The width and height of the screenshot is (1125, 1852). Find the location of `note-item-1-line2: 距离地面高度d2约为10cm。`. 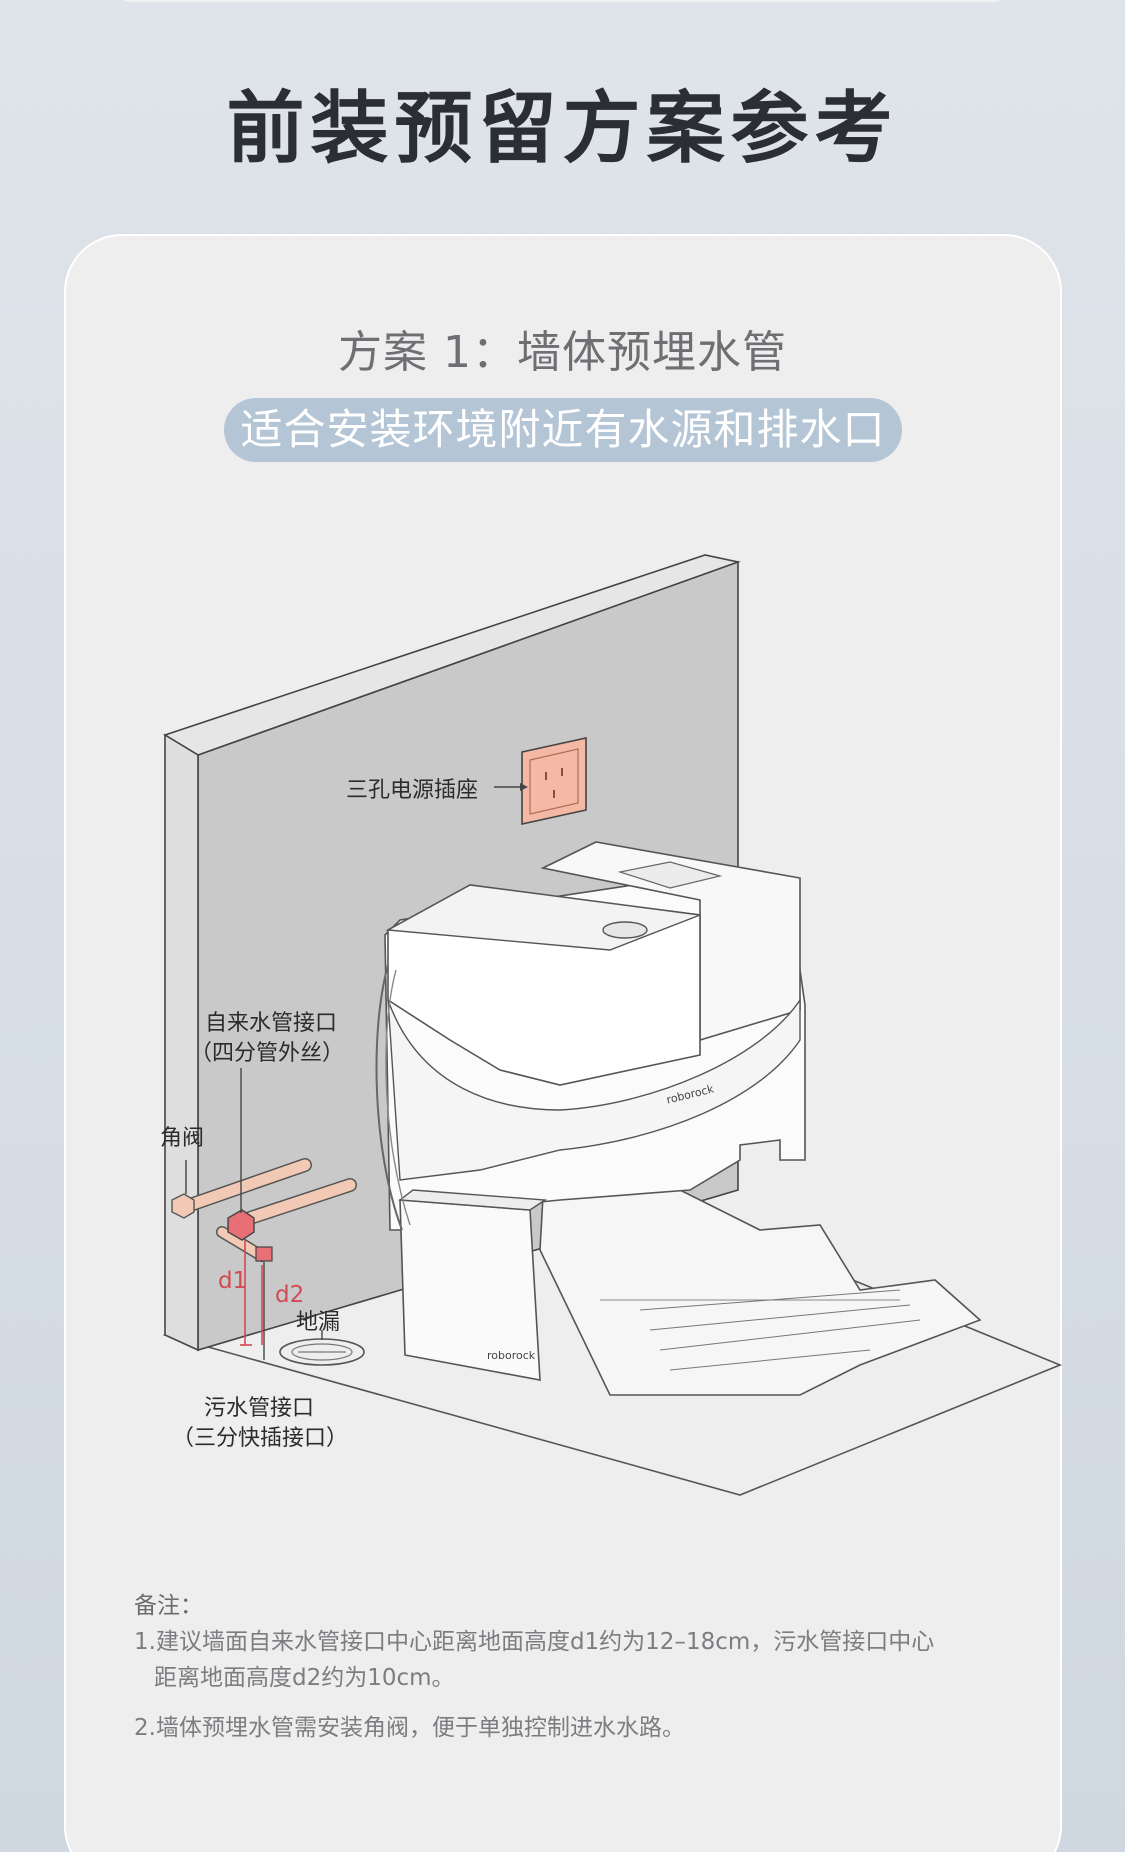

note-item-1-line2: 距离地面高度d2约为10cm。 is located at coordinates (304, 1678).